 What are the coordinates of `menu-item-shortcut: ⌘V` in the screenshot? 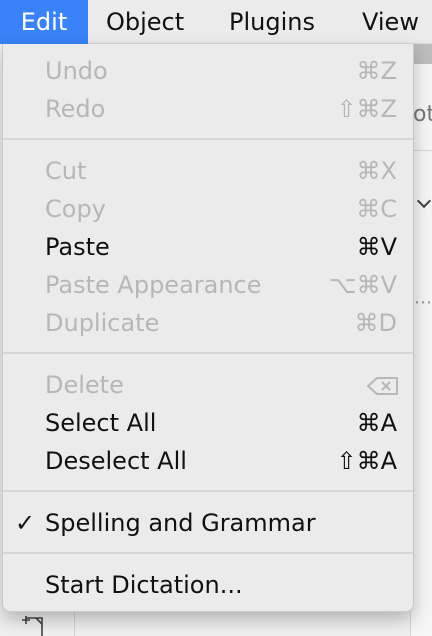 It's located at (376, 247).